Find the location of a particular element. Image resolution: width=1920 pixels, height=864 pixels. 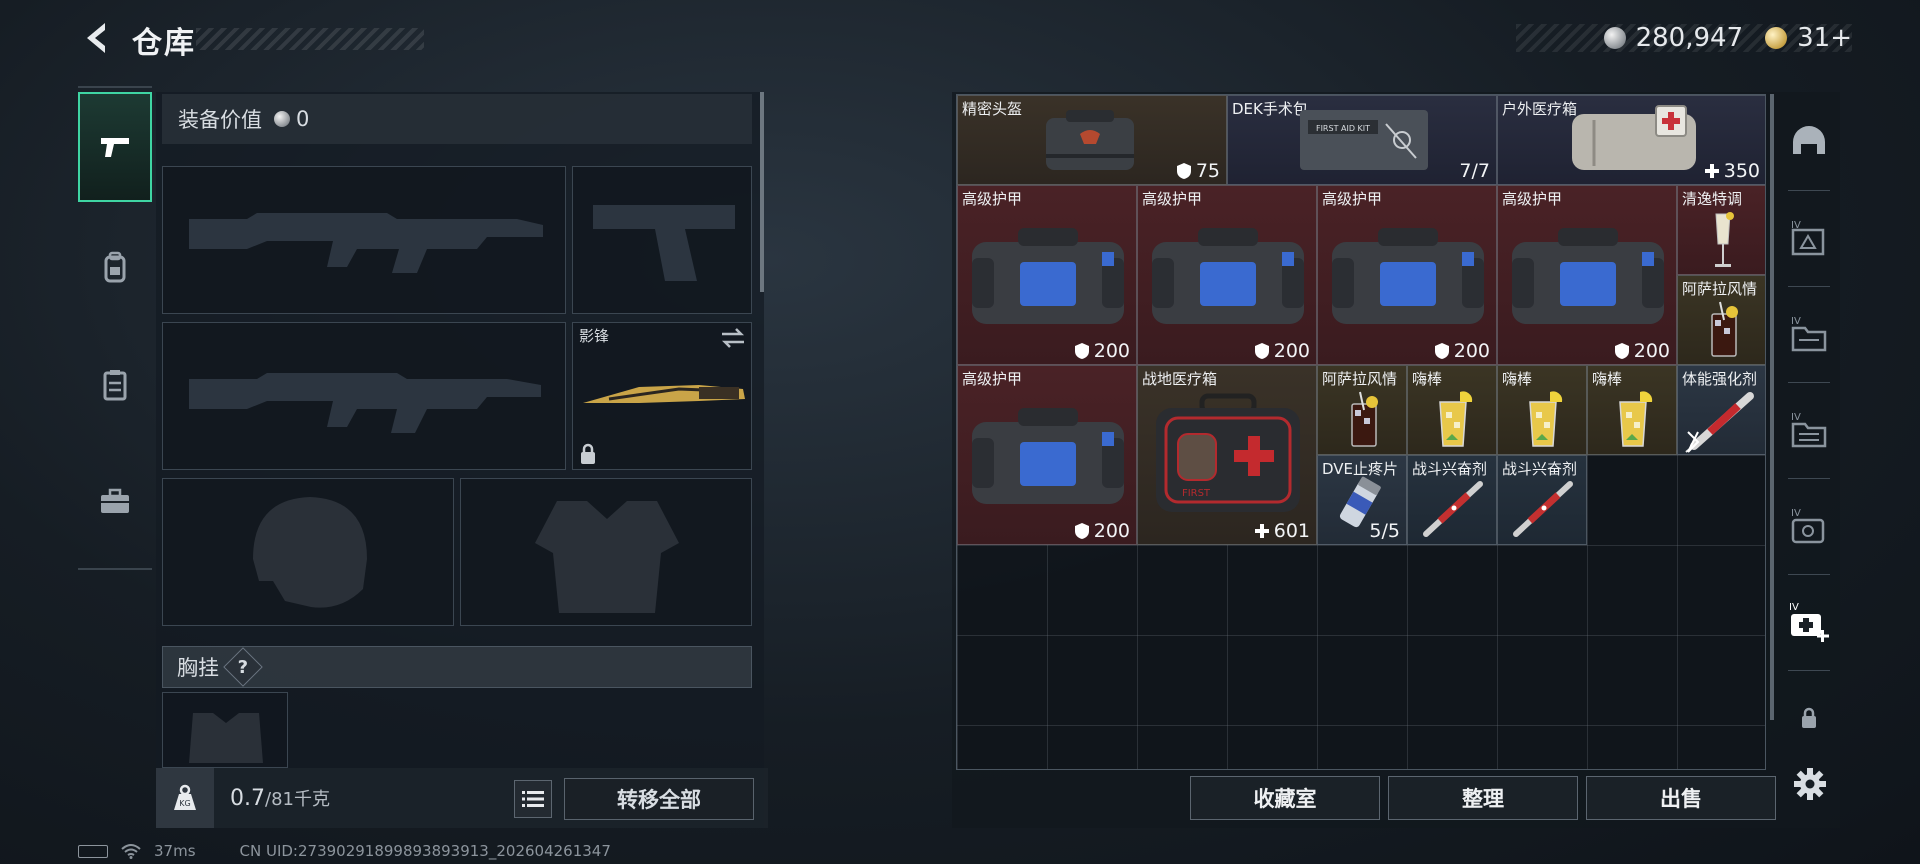

item-stat: 7/7 is located at coordinates (1474, 171).